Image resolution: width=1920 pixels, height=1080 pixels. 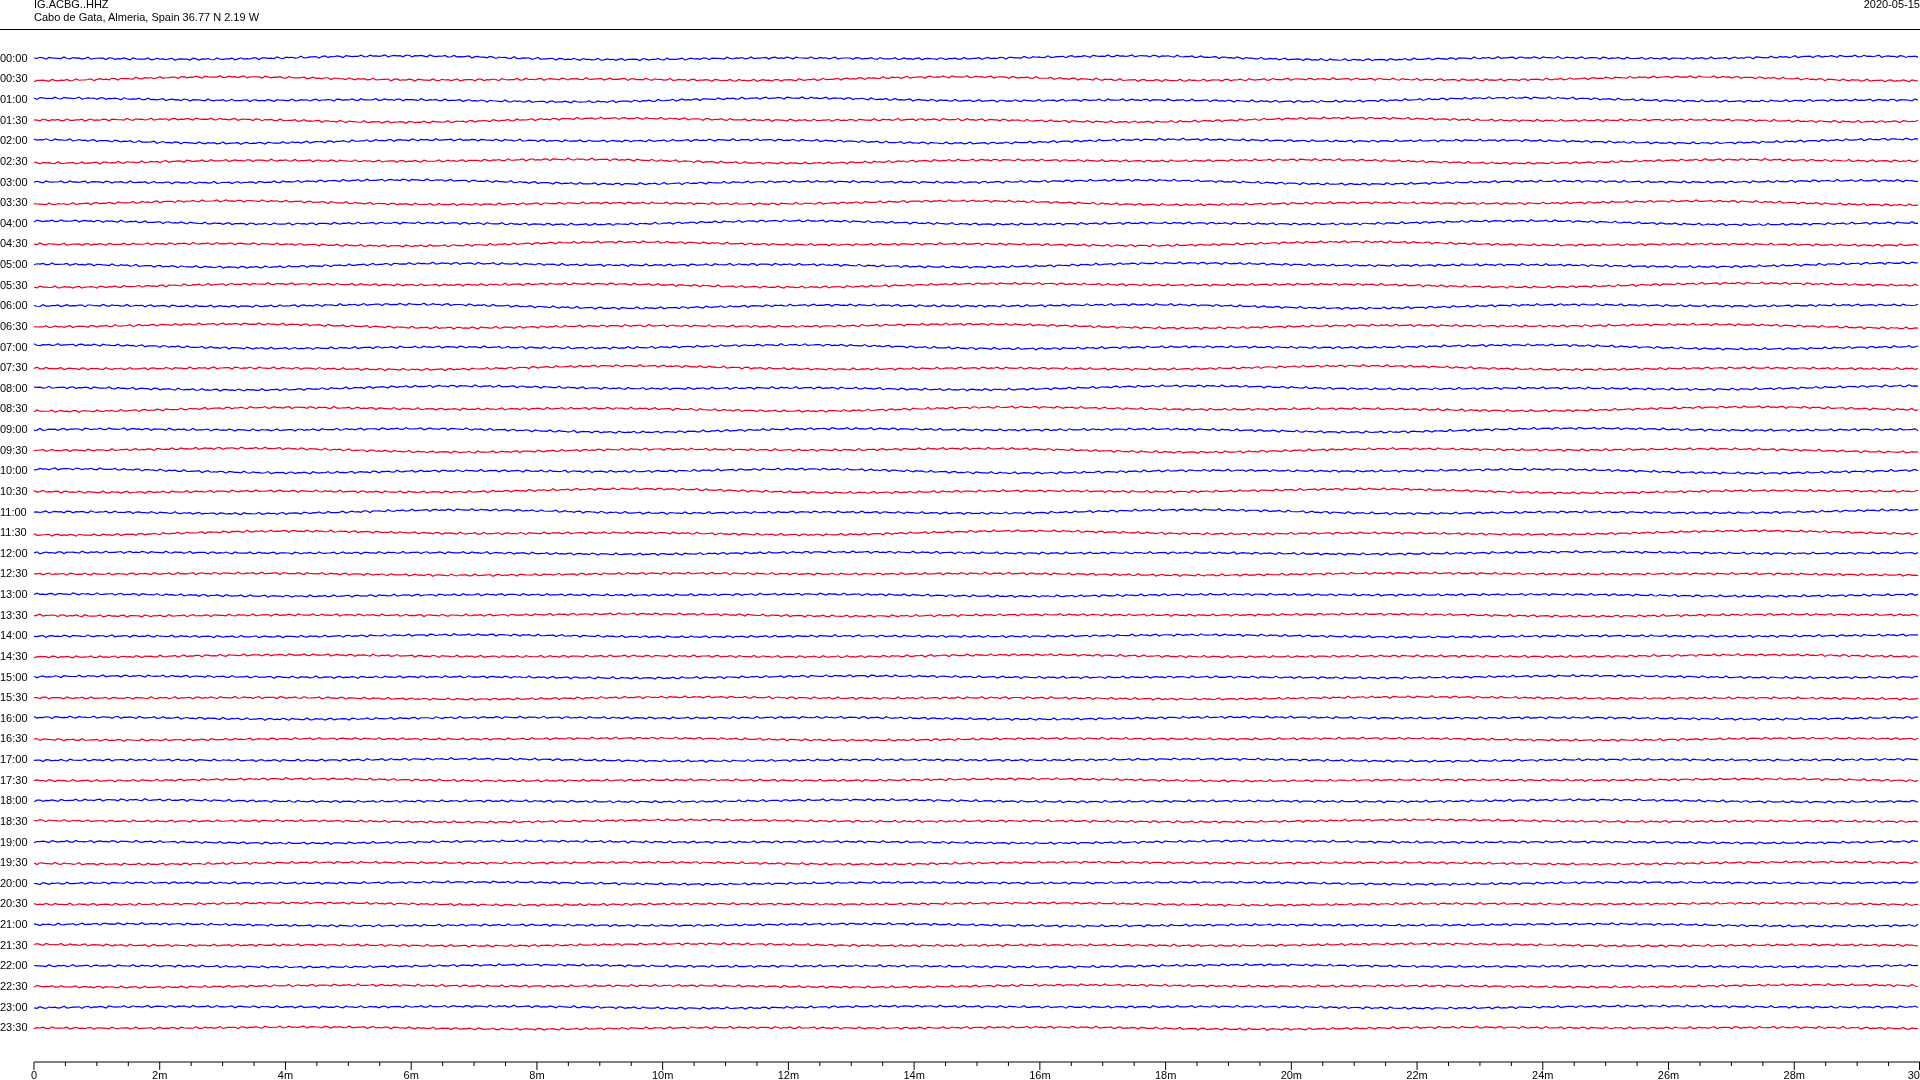 What do you see at coordinates (1668, 1074) in the screenshot?
I see `axis-tick-label: 26m` at bounding box center [1668, 1074].